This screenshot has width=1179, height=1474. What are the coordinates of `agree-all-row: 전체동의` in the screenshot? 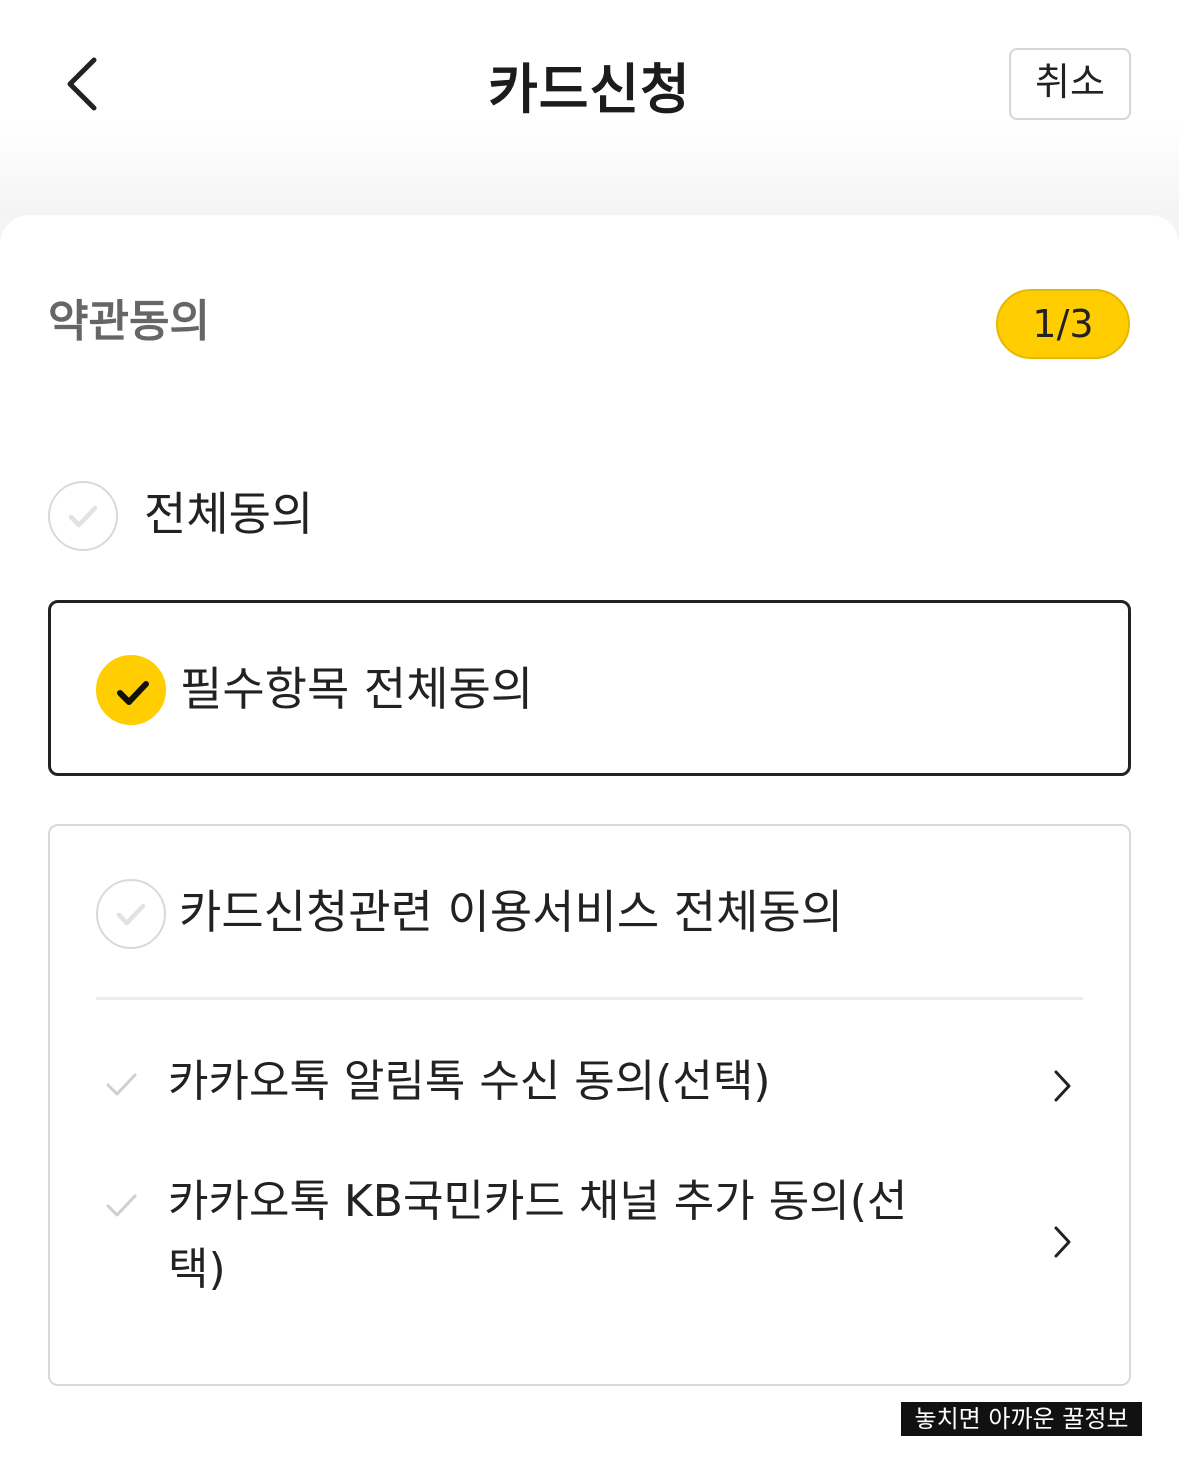 It's located at (348, 516).